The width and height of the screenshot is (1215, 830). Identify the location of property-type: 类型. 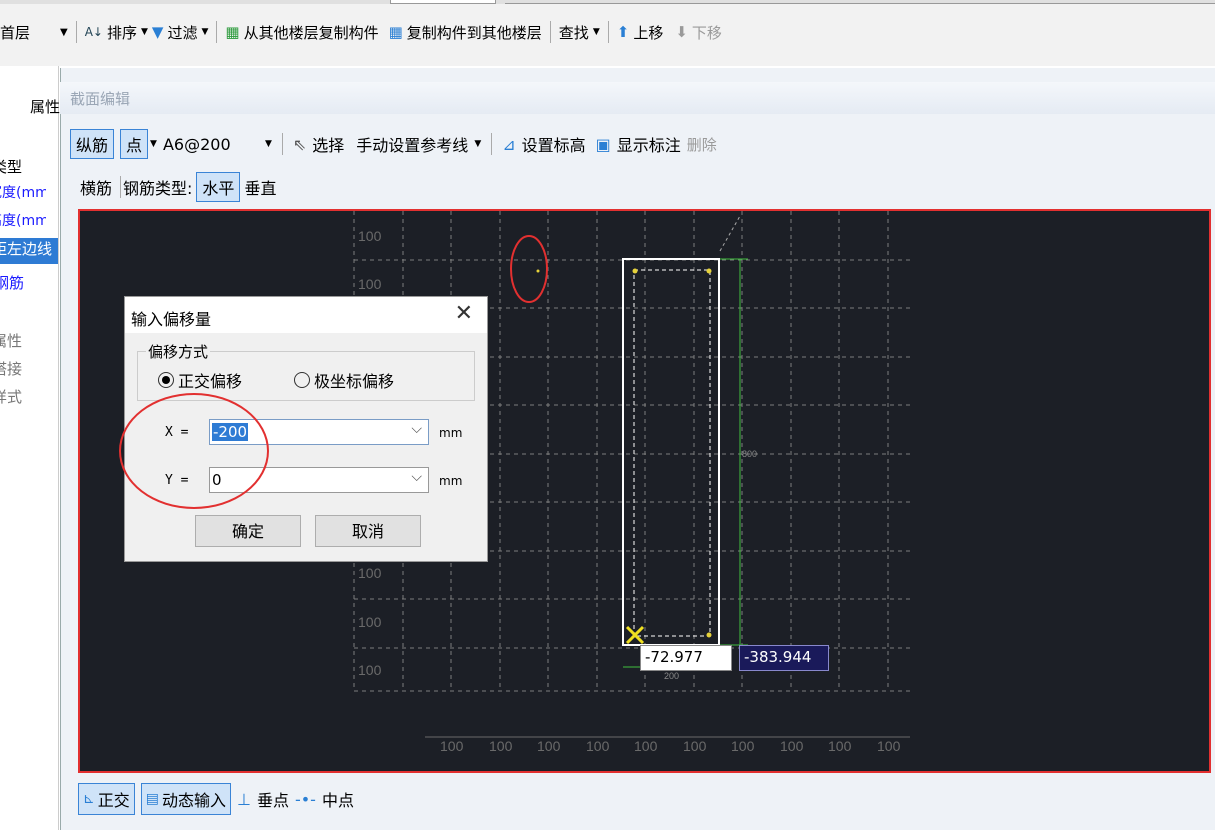
(25, 169).